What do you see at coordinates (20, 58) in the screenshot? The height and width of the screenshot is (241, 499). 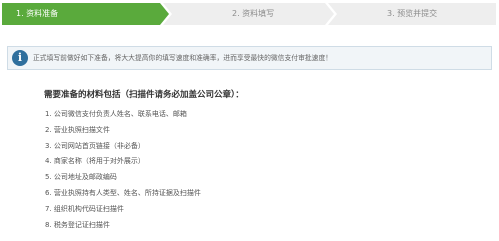 I see `info-icon: i` at bounding box center [20, 58].